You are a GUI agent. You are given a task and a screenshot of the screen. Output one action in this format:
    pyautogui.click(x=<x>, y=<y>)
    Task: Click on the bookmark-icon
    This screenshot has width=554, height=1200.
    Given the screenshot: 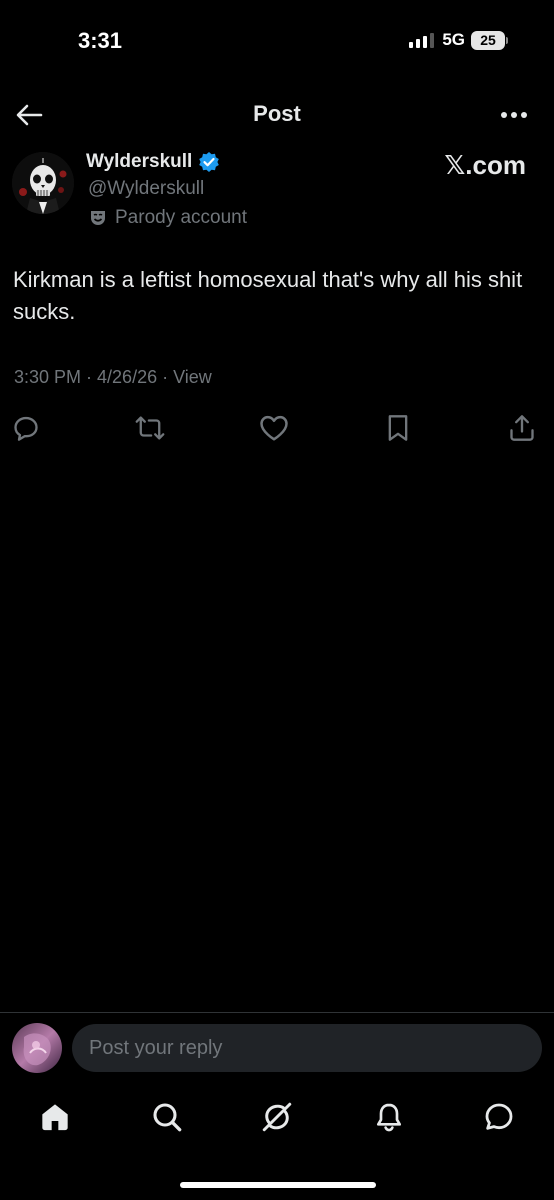 What is the action you would take?
    pyautogui.click(x=398, y=428)
    